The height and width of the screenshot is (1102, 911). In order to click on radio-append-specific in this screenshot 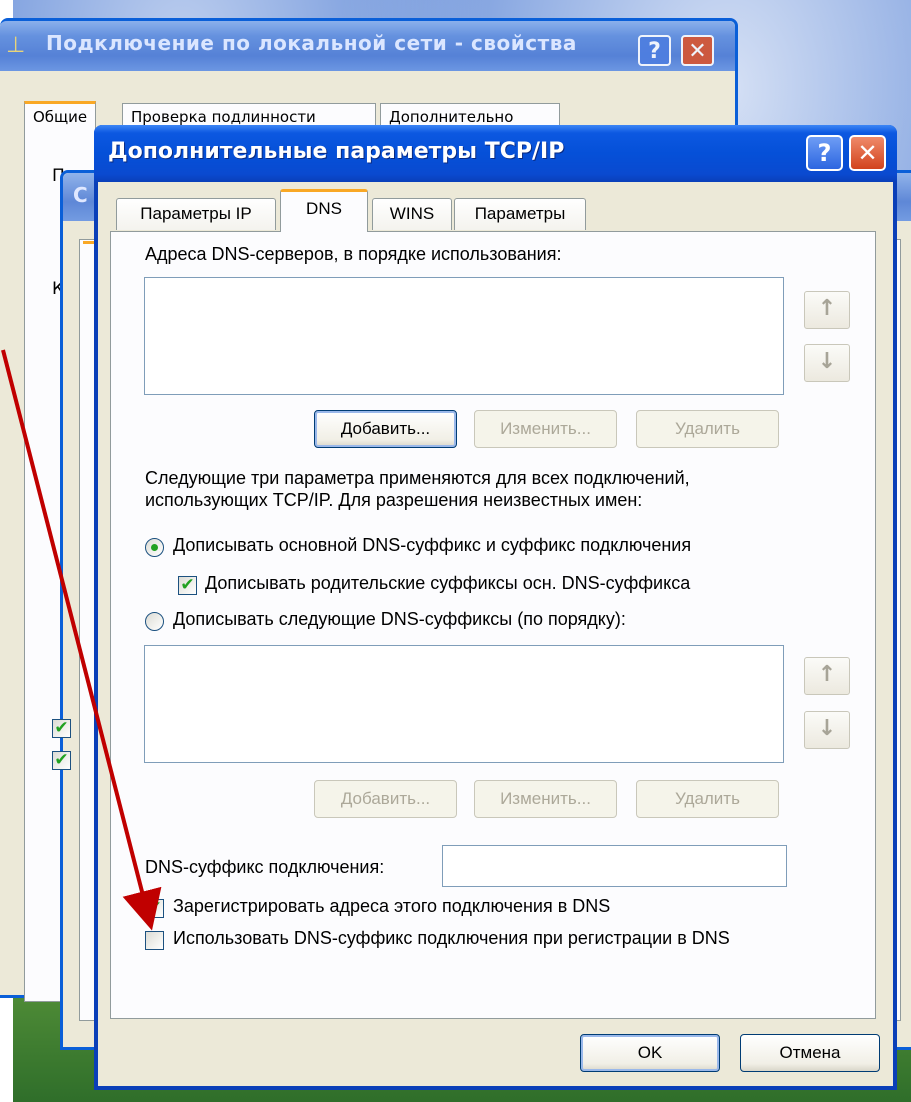, I will do `click(154, 621)`.